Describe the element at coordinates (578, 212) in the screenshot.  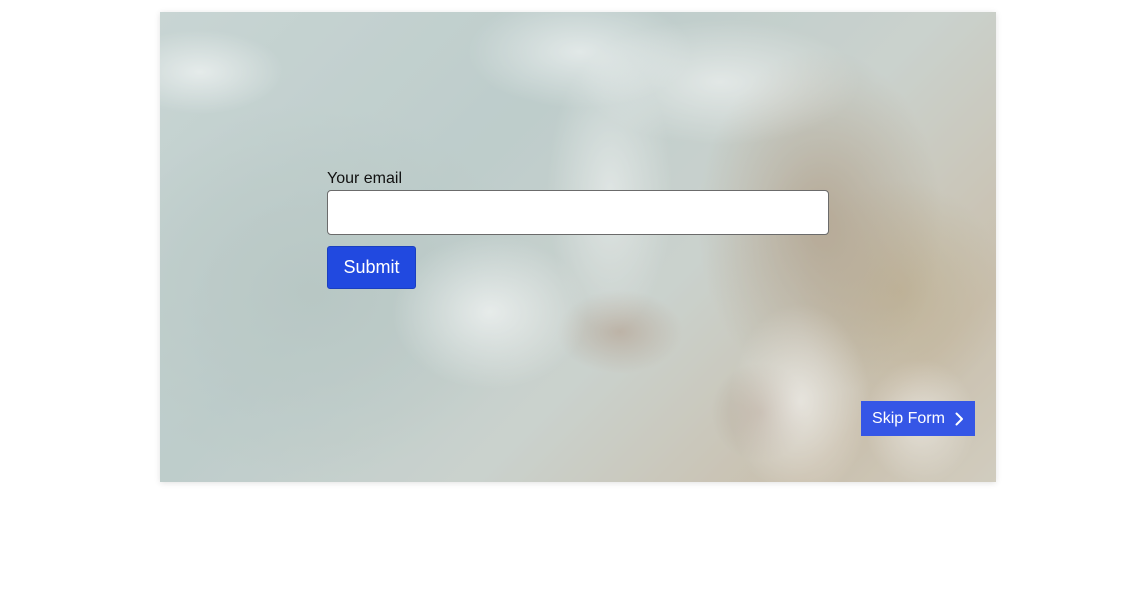
I see `email-input` at that location.